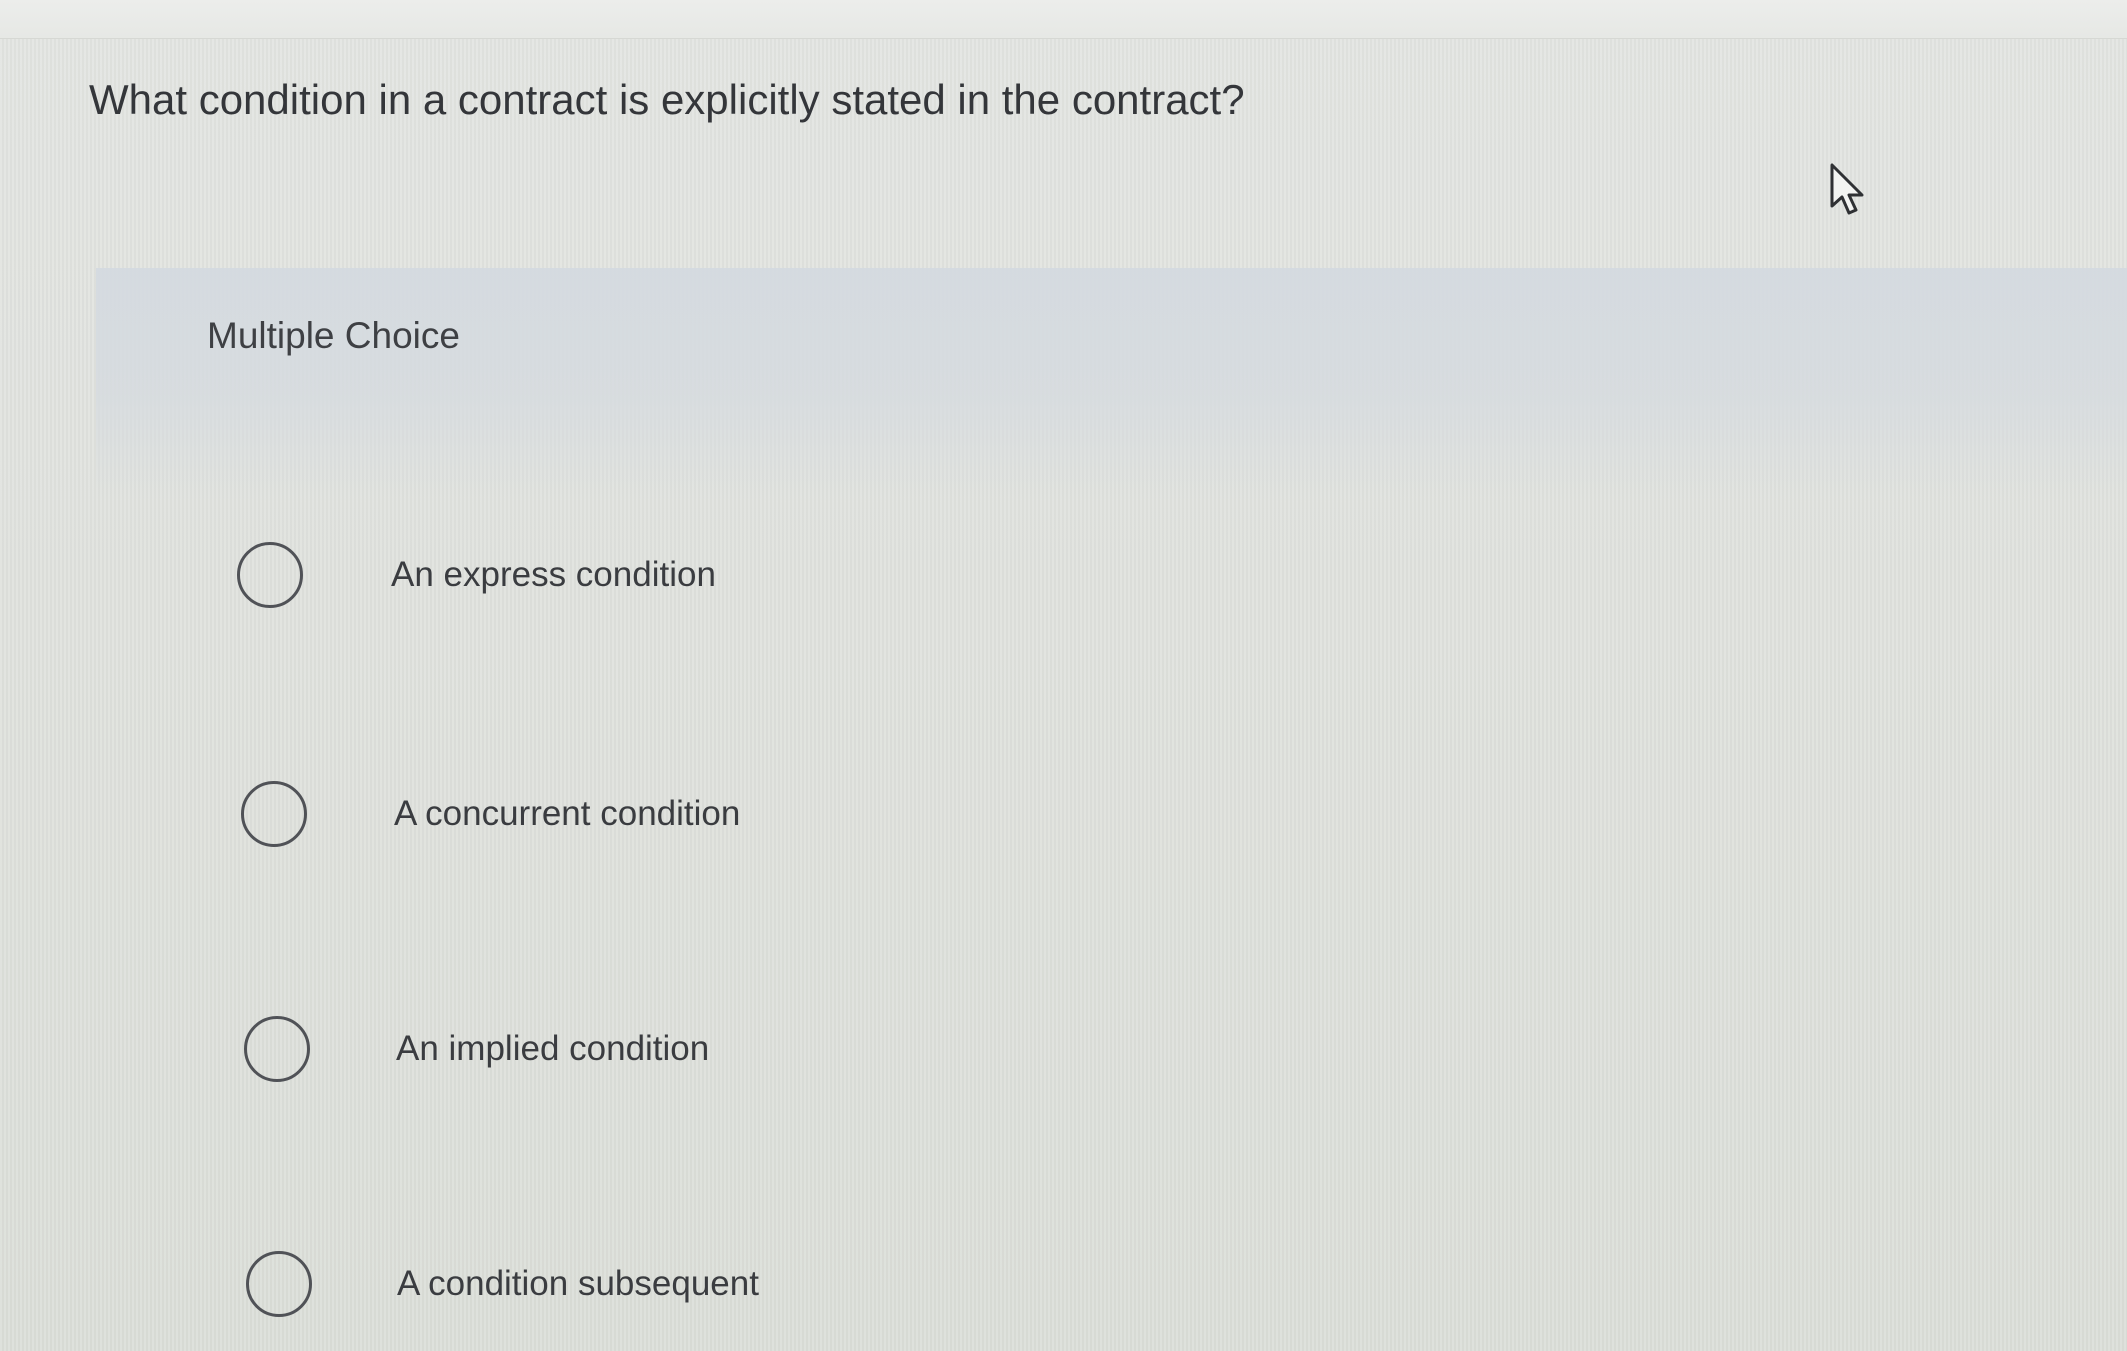 This screenshot has width=2127, height=1351. Describe the element at coordinates (553, 1048) in the screenshot. I see `choice-label: An implied condition` at that location.